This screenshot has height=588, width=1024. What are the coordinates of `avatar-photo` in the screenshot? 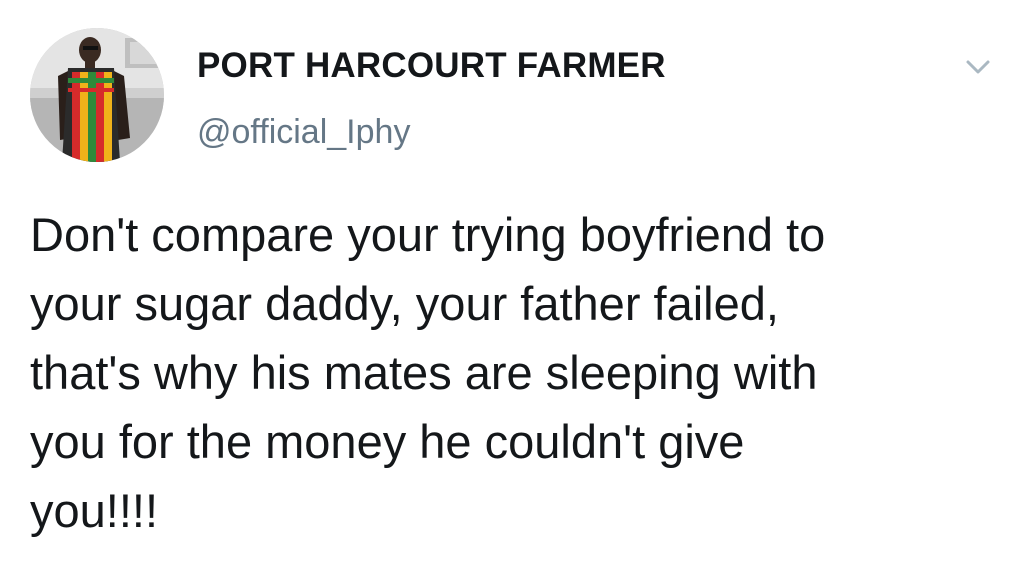 It's located at (97, 95).